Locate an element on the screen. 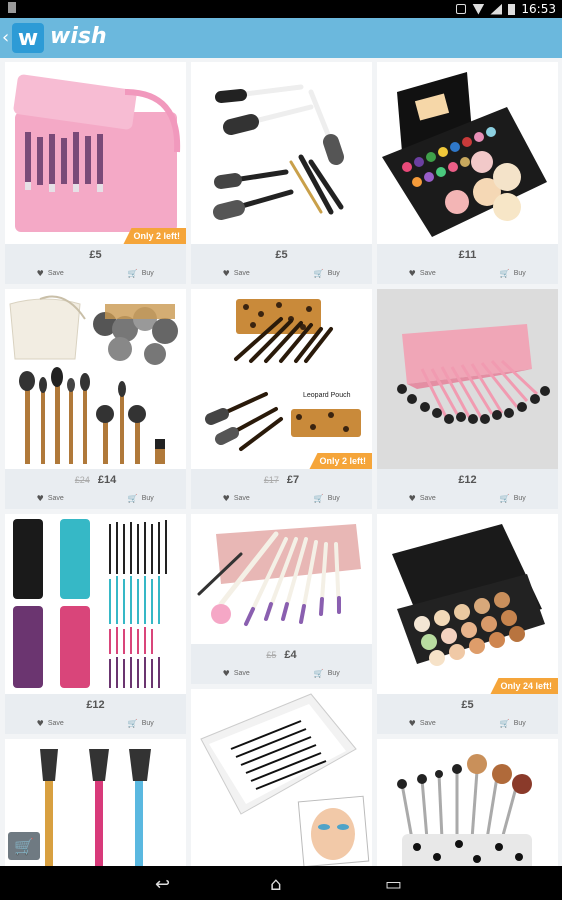 The width and height of the screenshot is (562, 900). black-white-brush-set-image is located at coordinates (278, 152).